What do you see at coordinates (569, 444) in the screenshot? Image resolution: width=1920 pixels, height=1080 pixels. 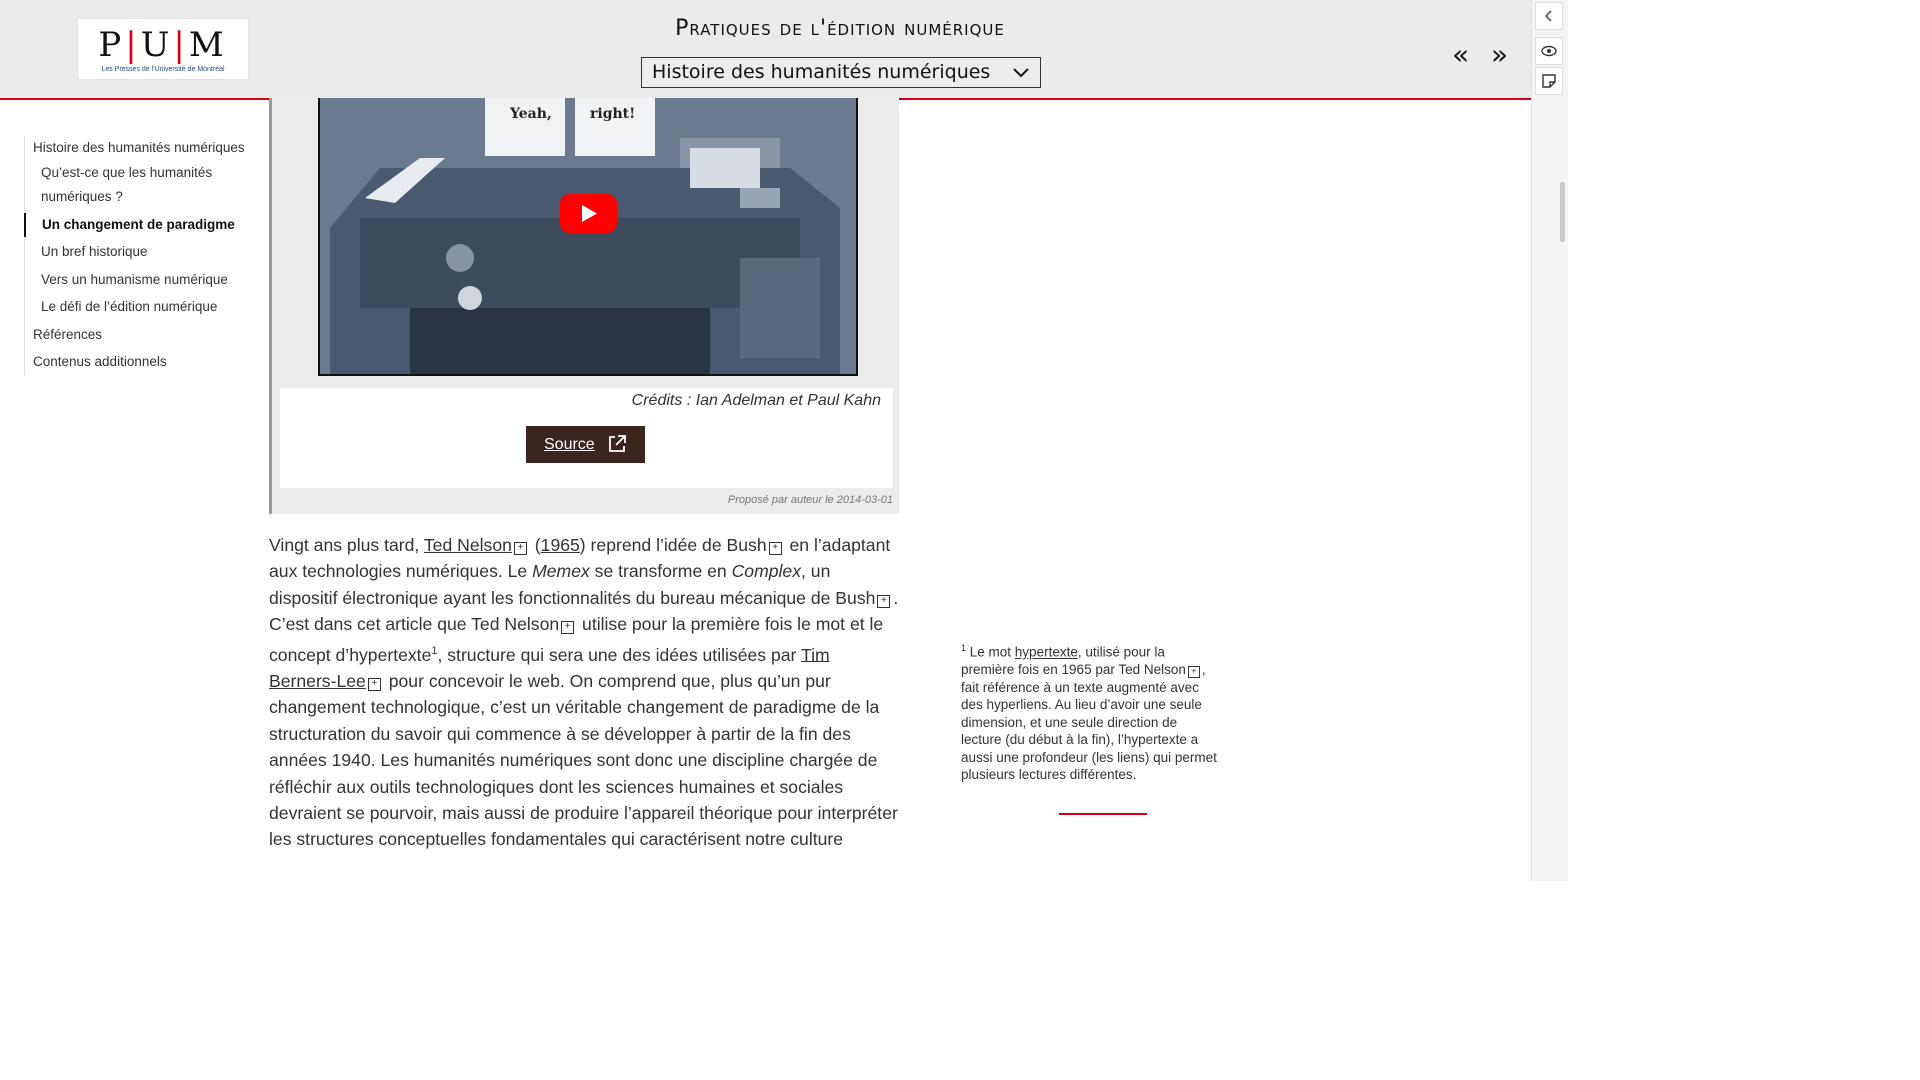 I see `source-button-label: Source` at bounding box center [569, 444].